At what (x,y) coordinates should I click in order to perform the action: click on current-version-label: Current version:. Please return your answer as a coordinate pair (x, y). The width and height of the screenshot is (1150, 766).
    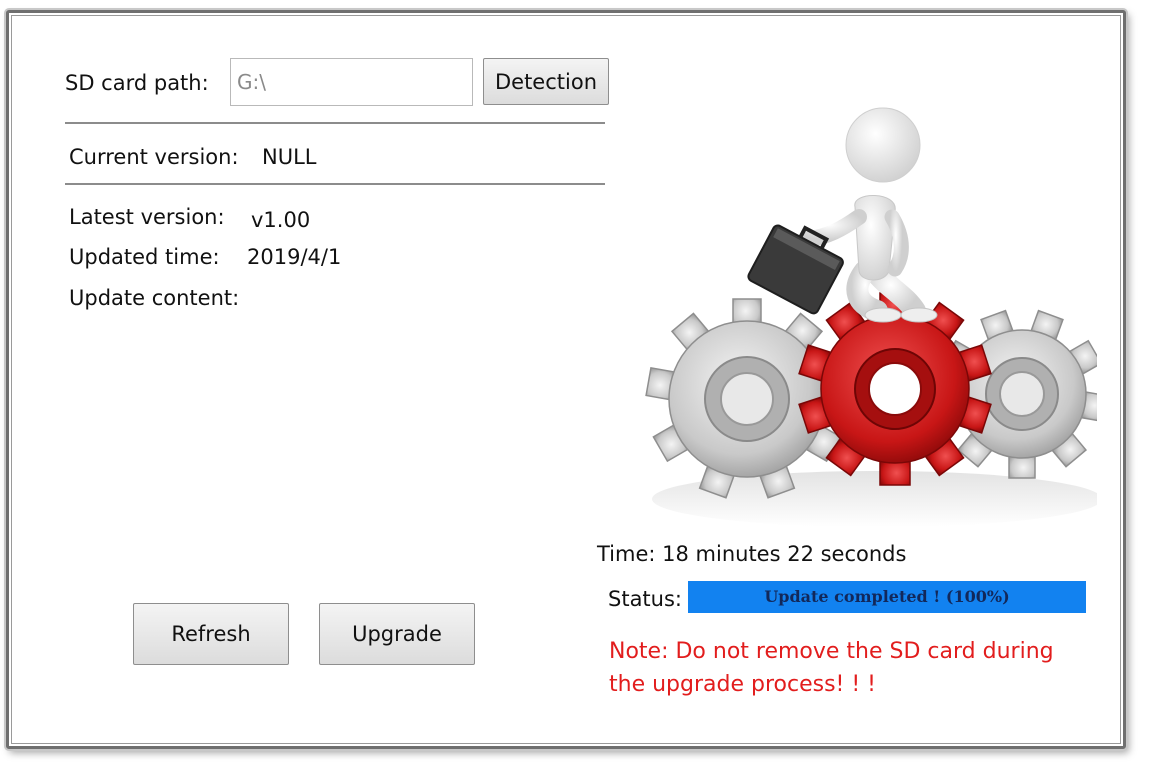
    Looking at the image, I should click on (154, 157).